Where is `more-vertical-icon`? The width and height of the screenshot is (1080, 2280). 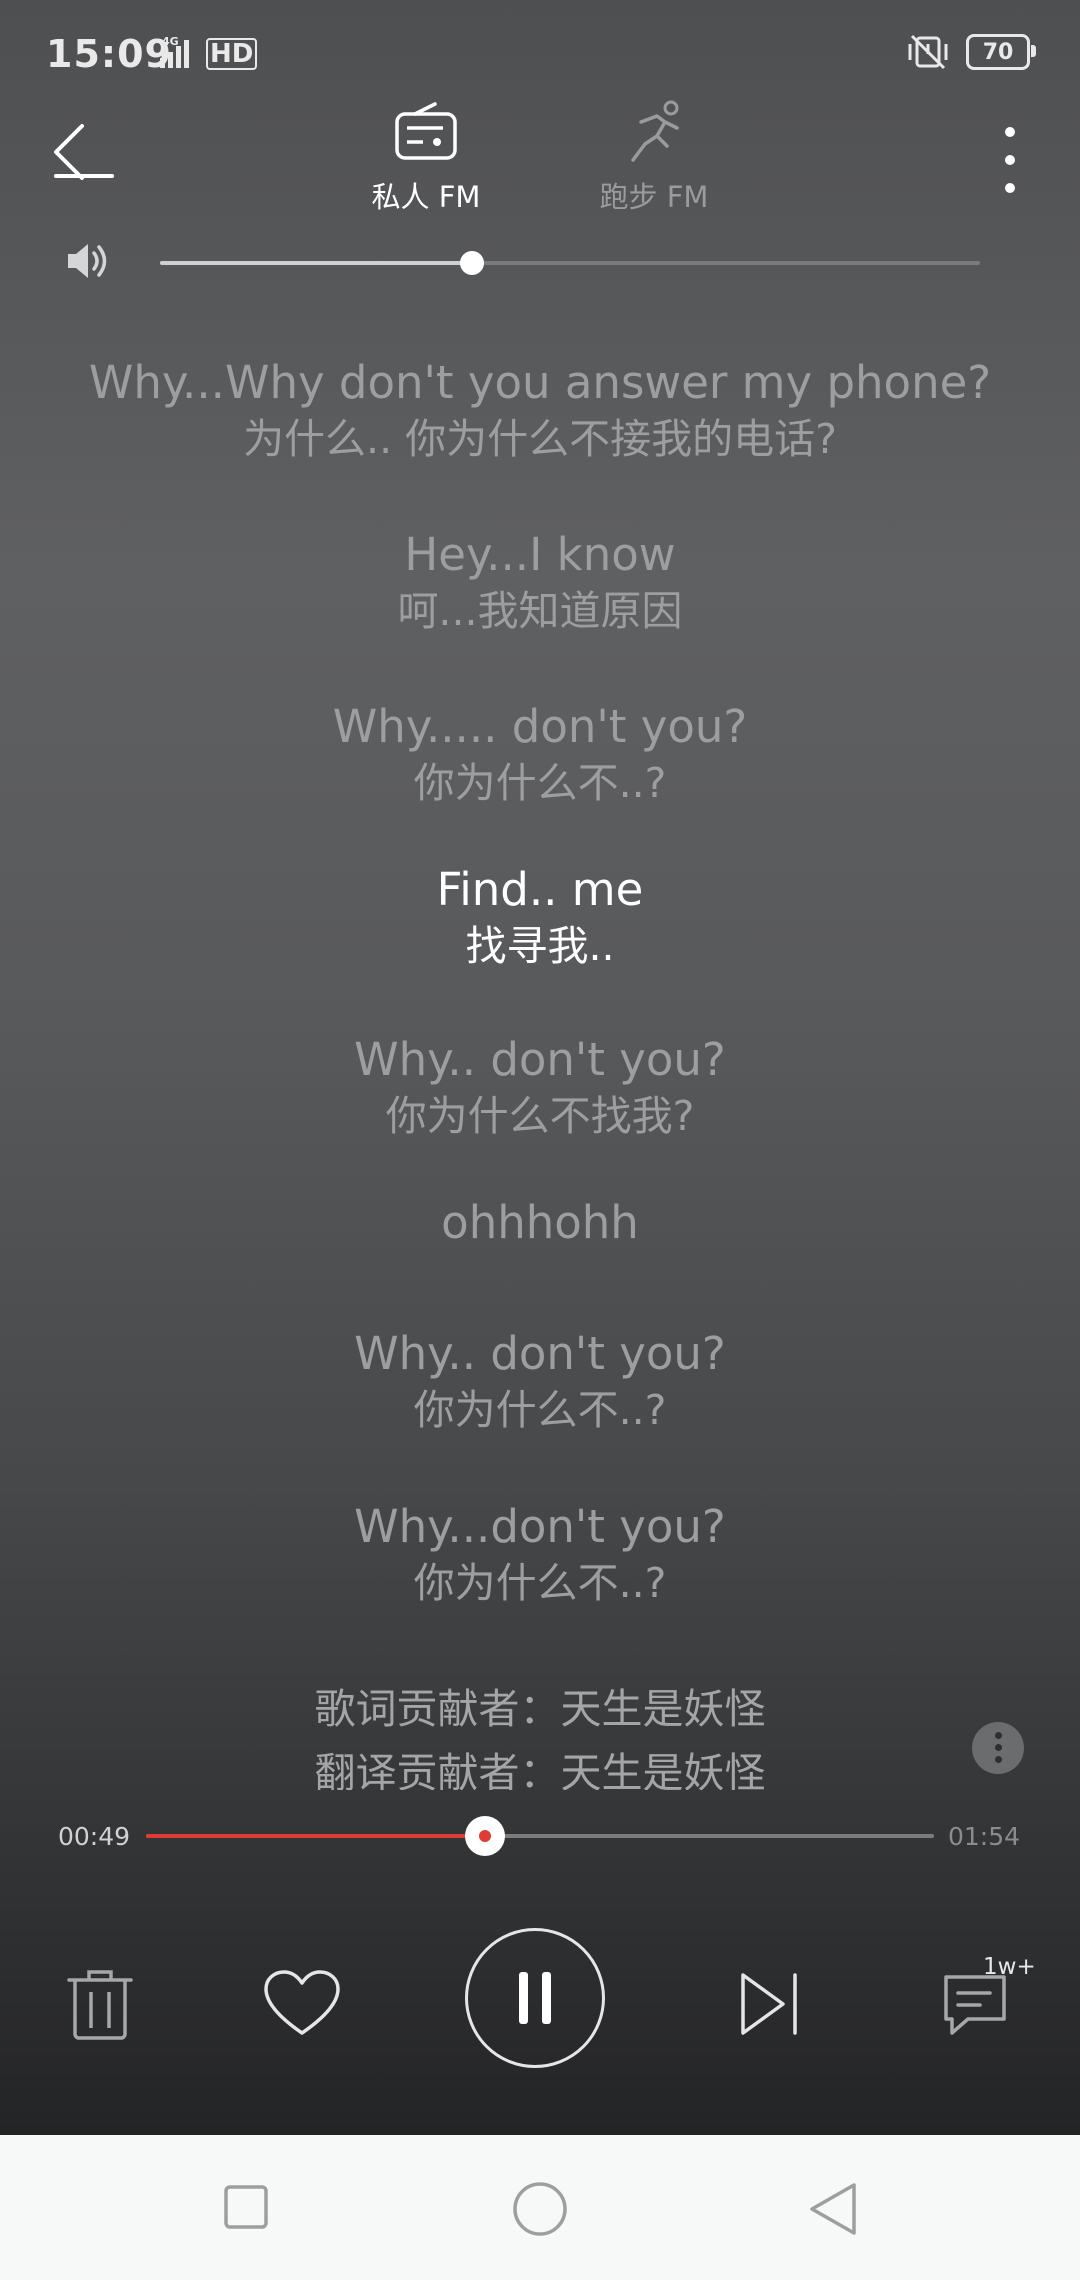
more-vertical-icon is located at coordinates (1010, 160).